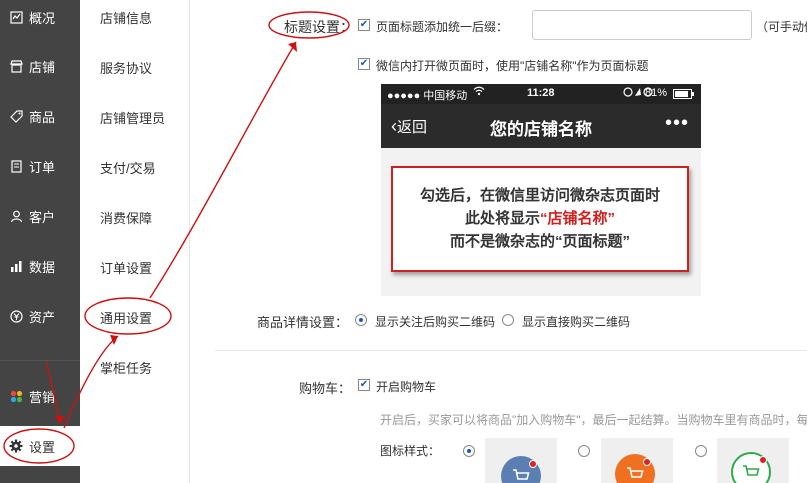 Image resolution: width=807 pixels, height=483 pixels. I want to click on subnav-item-general-settings: 通用设置, so click(126, 317).